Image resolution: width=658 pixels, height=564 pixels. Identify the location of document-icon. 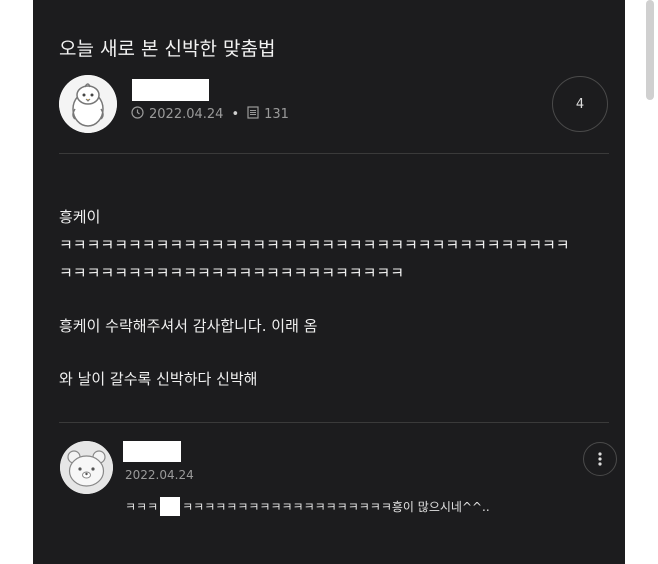
(253, 114).